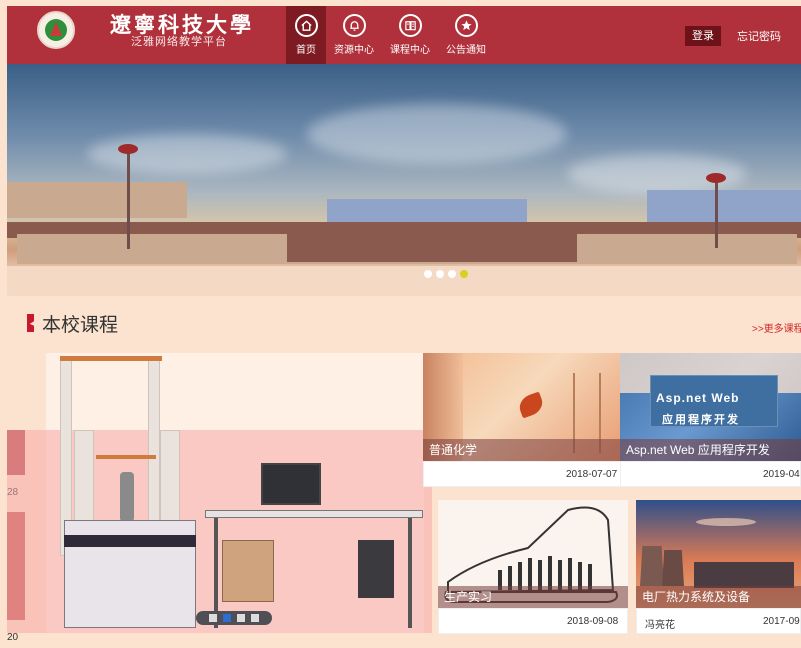 Image resolution: width=801 pixels, height=648 pixels. Describe the element at coordinates (533, 597) in the screenshot. I see `course-title: 生产实习` at that location.